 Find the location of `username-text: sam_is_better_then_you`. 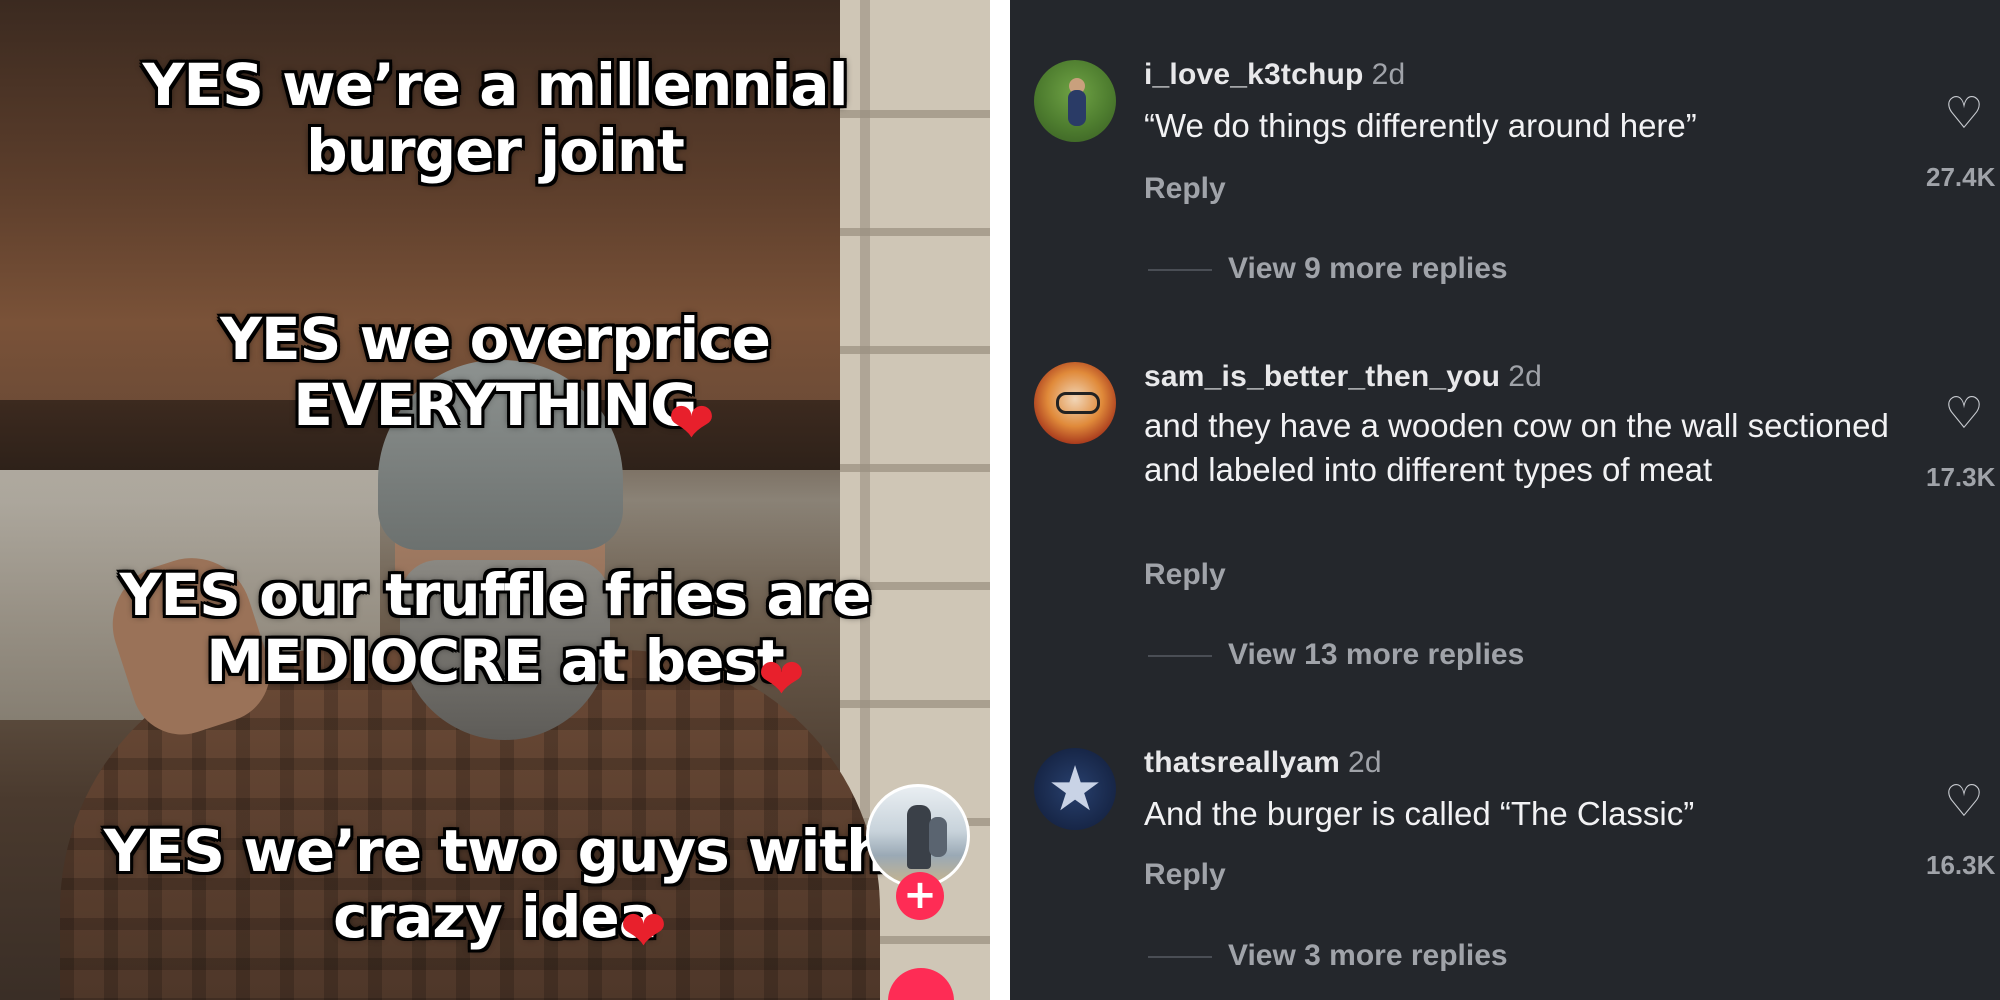

username-text: sam_is_better_then_you is located at coordinates (1322, 376).